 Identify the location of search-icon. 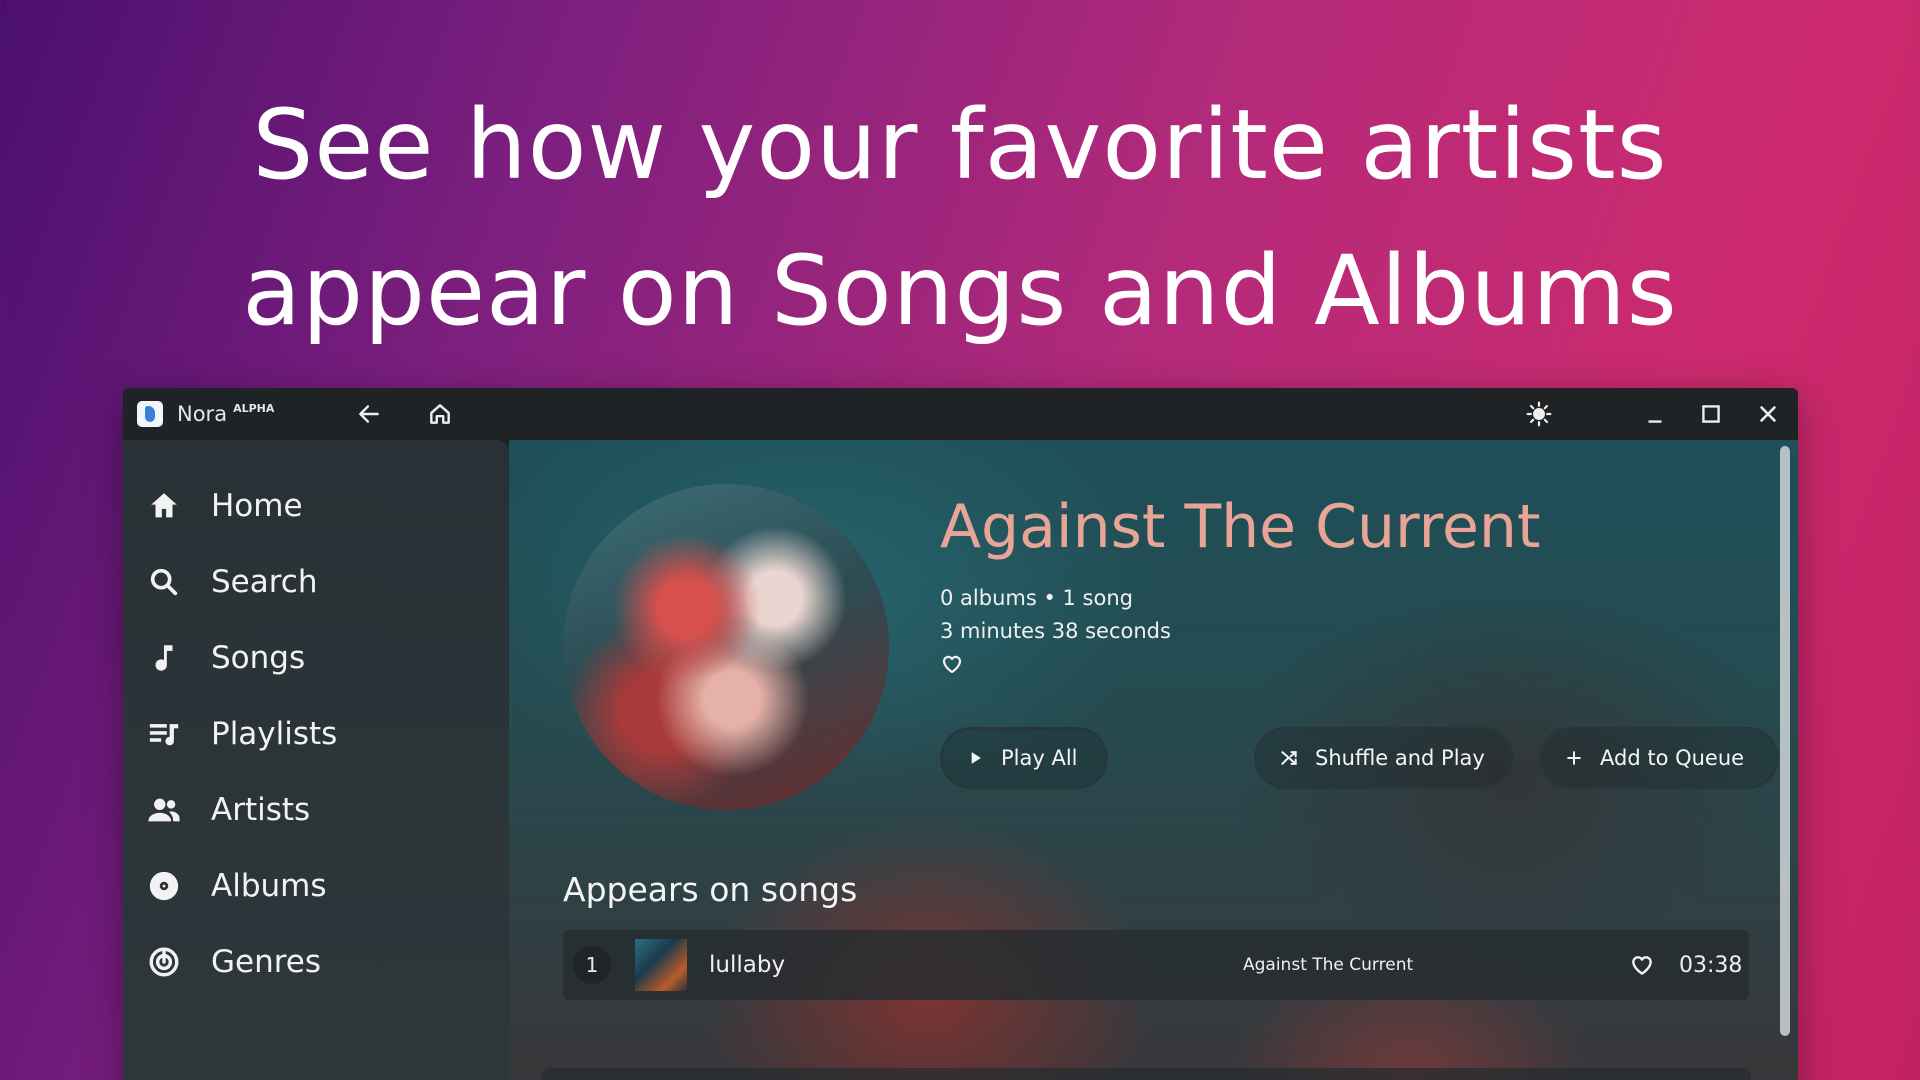
(164, 582).